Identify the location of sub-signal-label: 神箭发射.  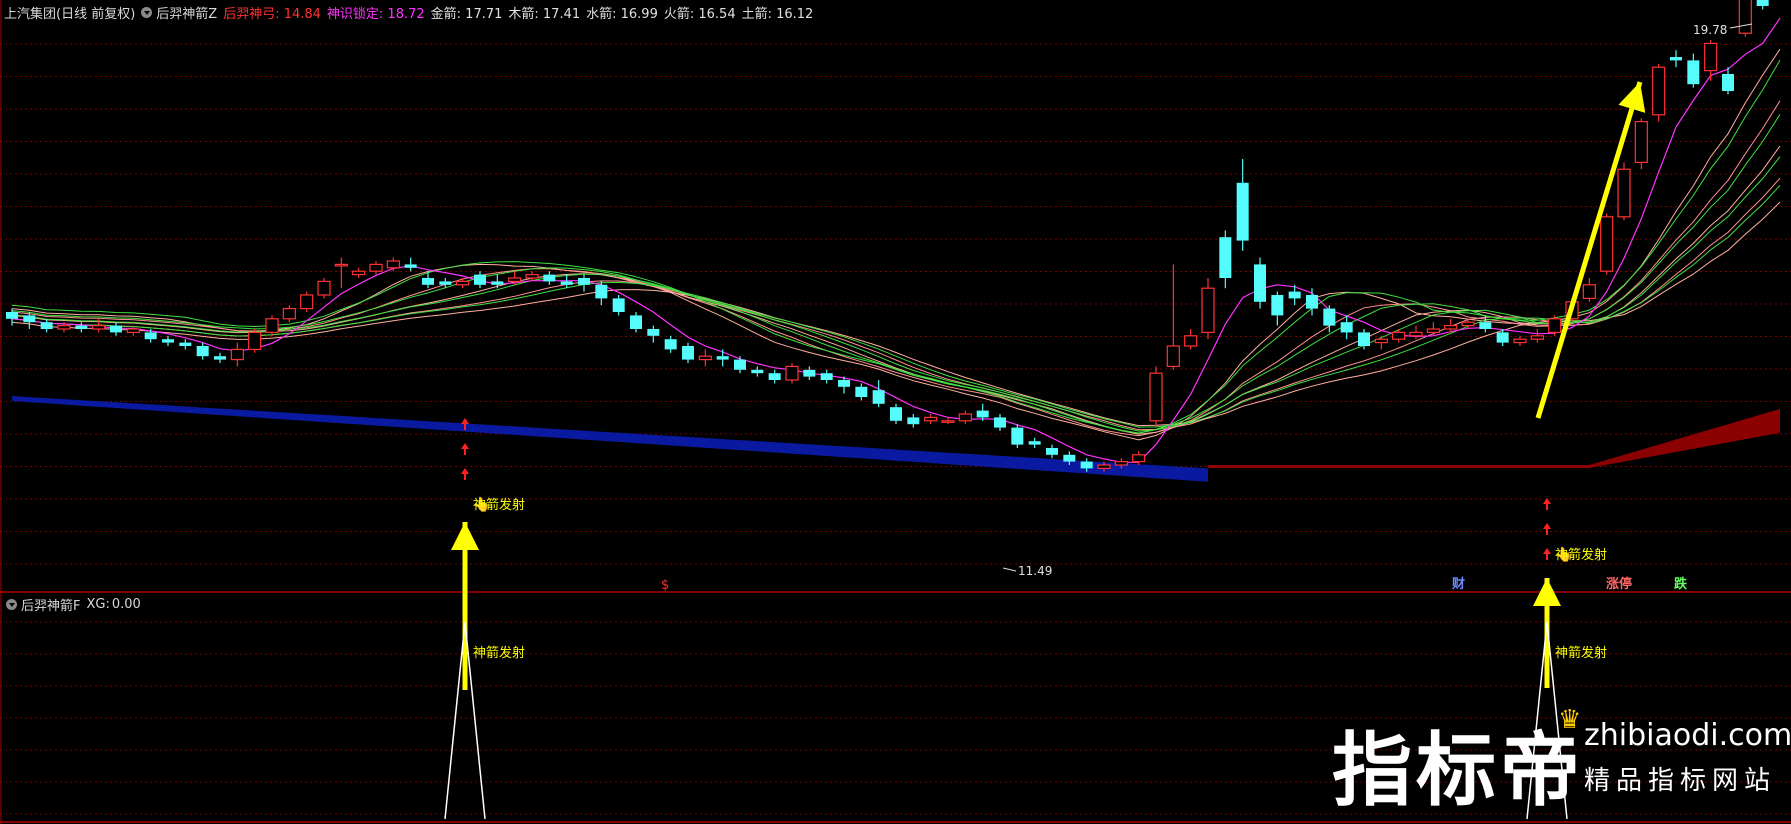
(499, 653).